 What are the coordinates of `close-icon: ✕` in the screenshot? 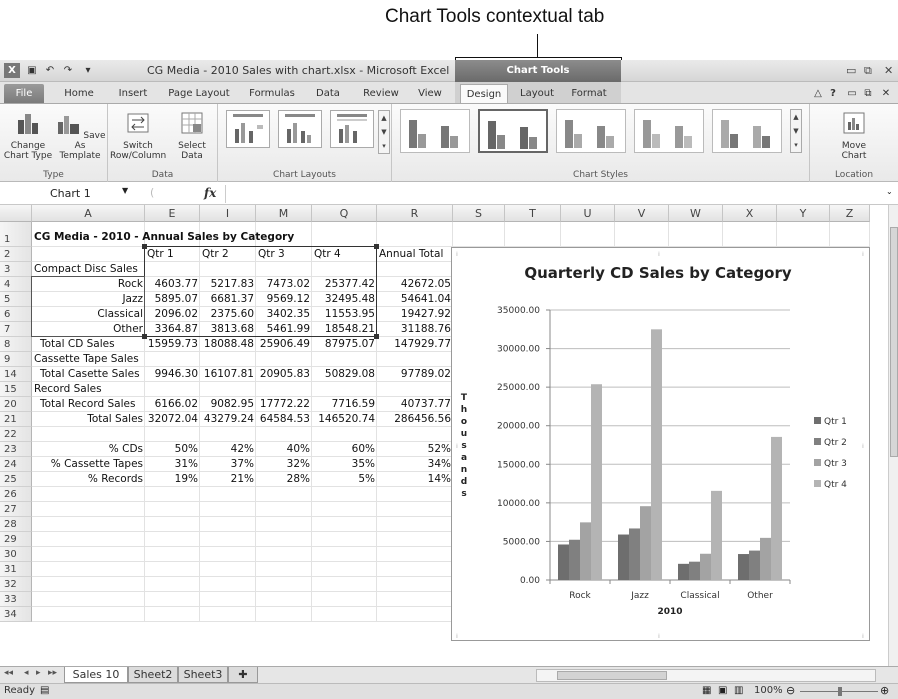 It's located at (888, 70).